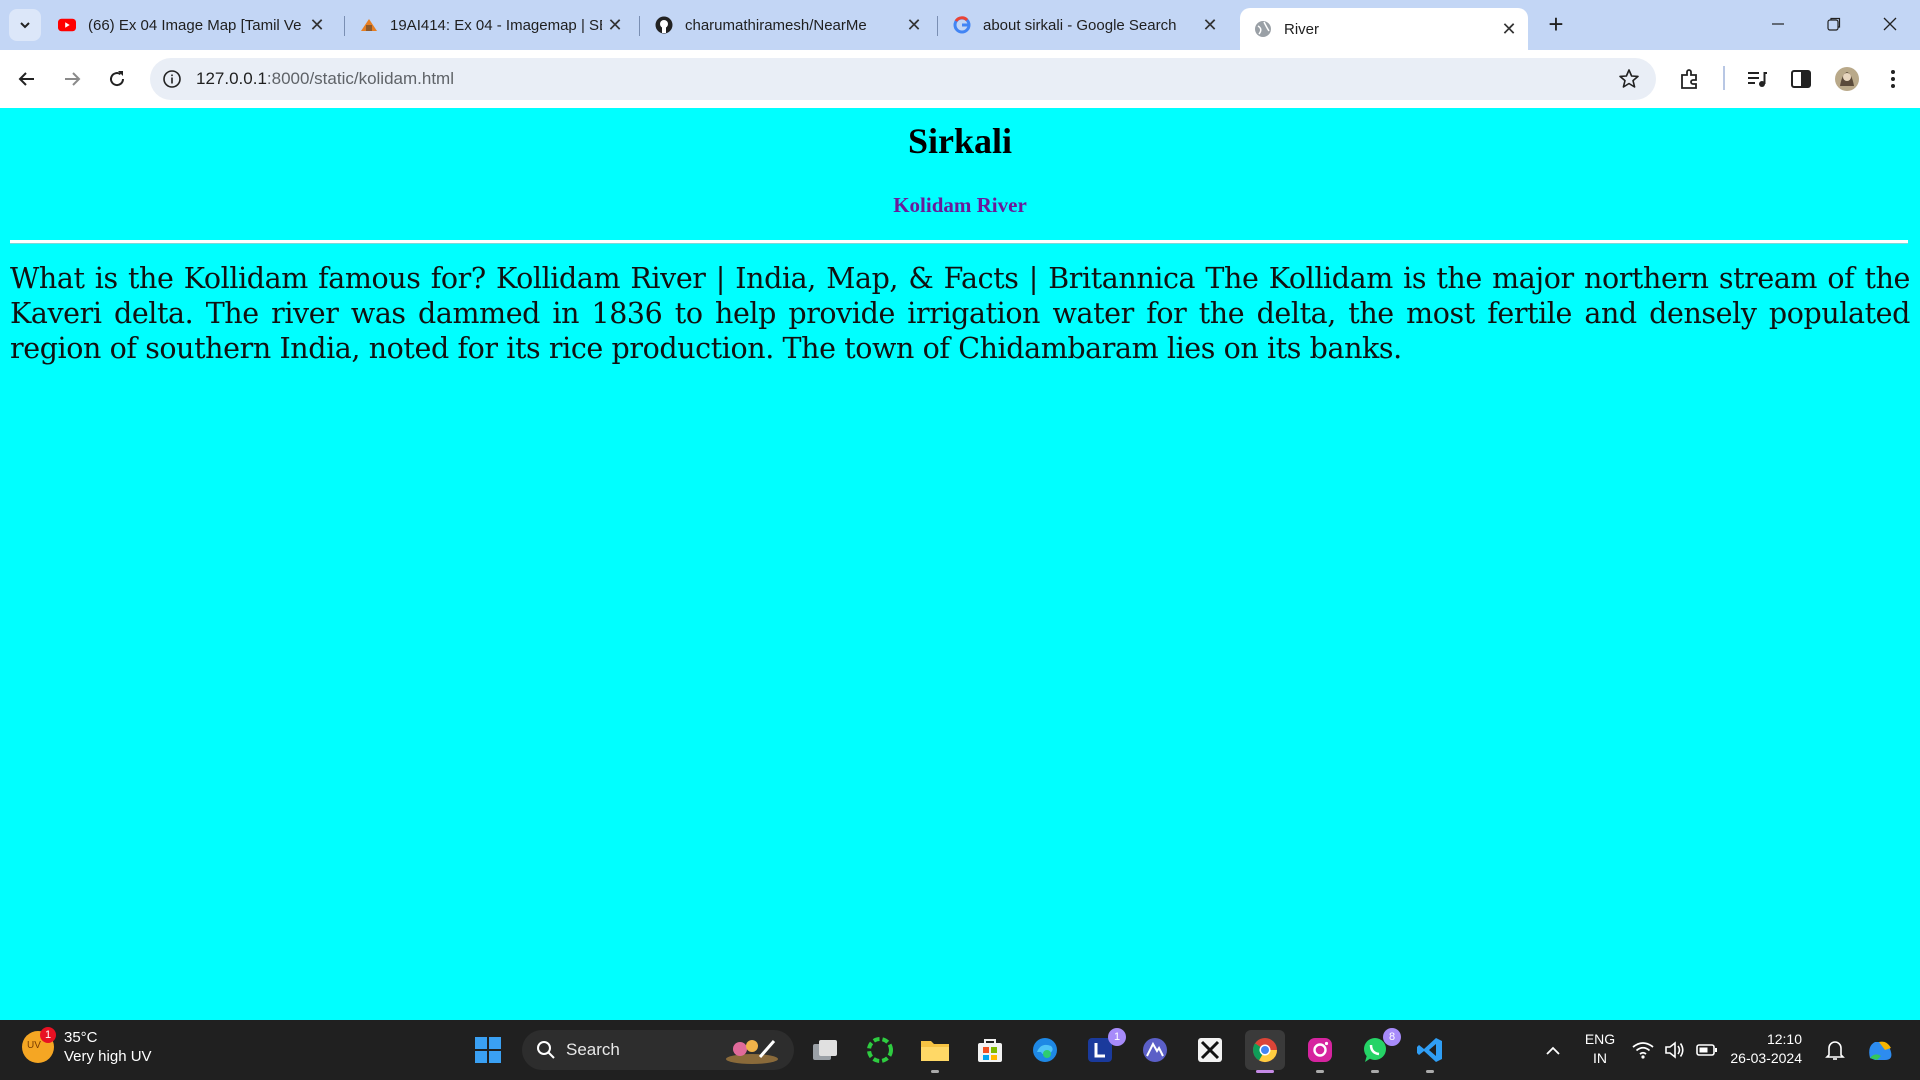 This screenshot has width=1920, height=1080. I want to click on google-icon, so click(962, 25).